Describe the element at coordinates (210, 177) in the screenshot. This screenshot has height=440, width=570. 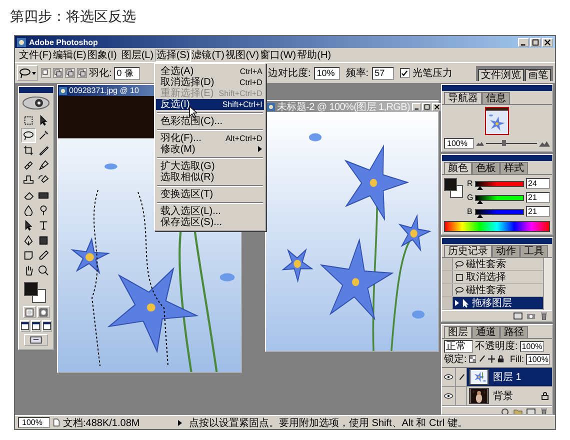
I see `menu-option: 选取相似(R)` at that location.